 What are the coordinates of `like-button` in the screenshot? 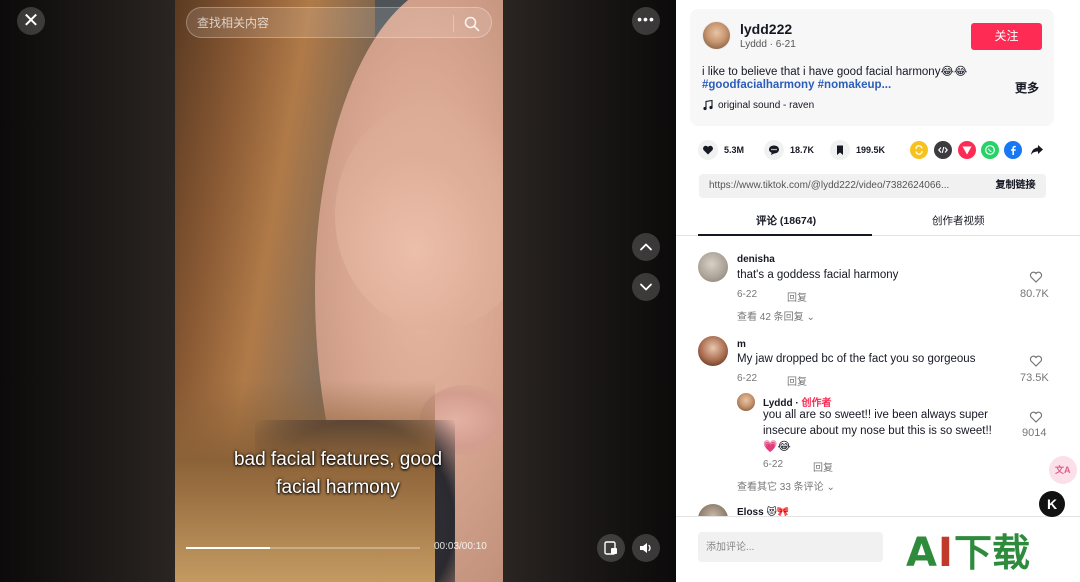 It's located at (708, 150).